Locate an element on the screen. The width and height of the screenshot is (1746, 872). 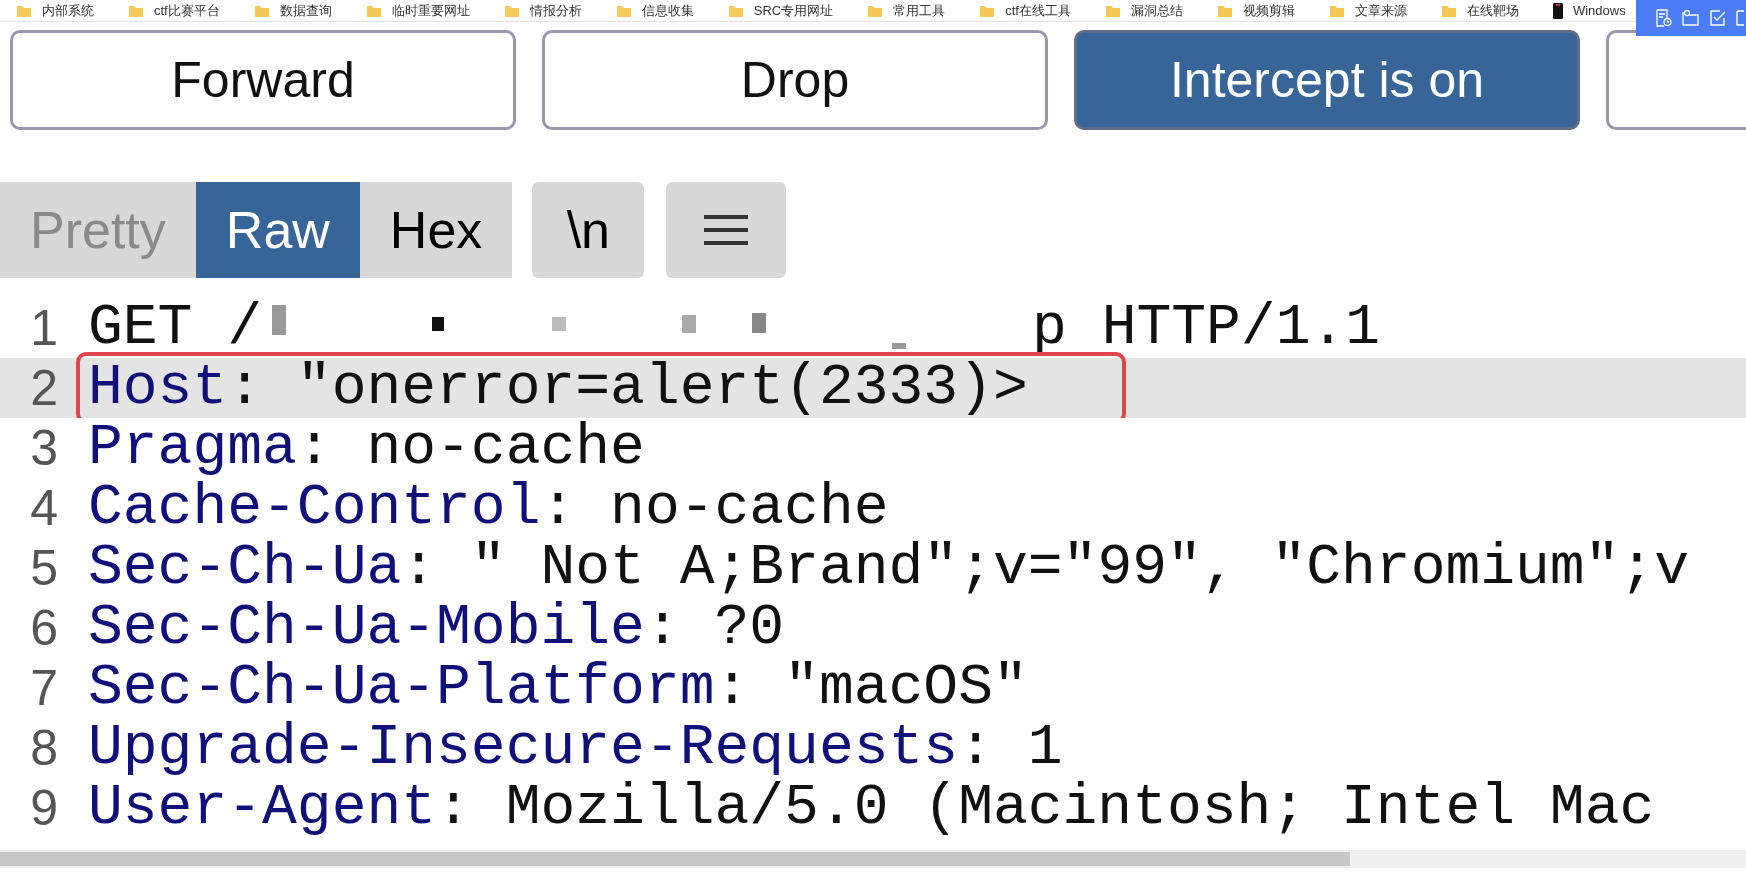
line-number: 5 is located at coordinates (44, 568).